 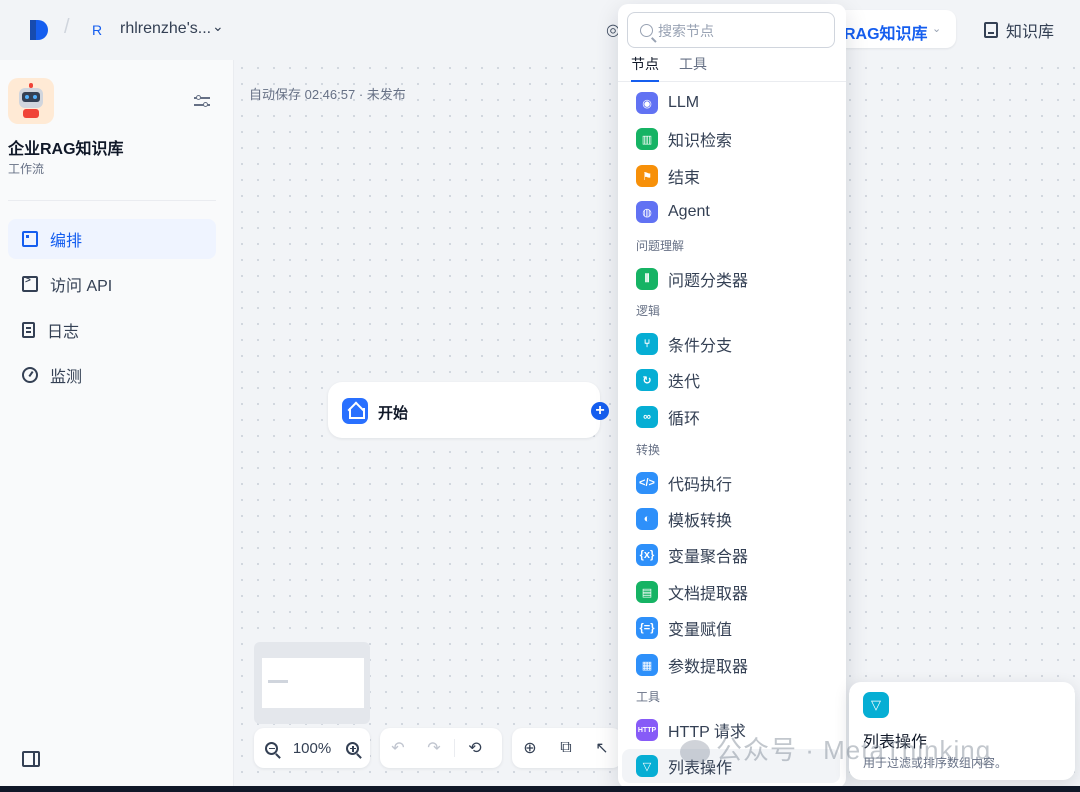 What do you see at coordinates (81, 286) in the screenshot?
I see `nav-item-label: 访问 API` at bounding box center [81, 286].